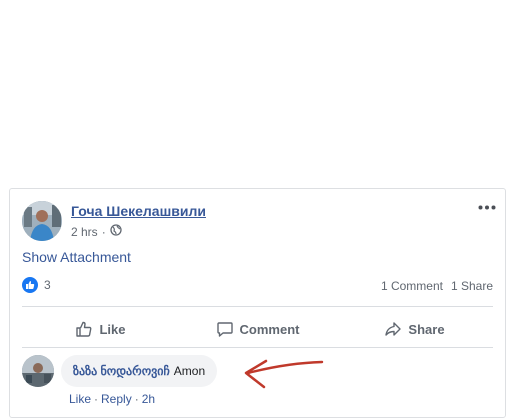  I want to click on post-meta: 2 hrs ·, so click(96, 231).